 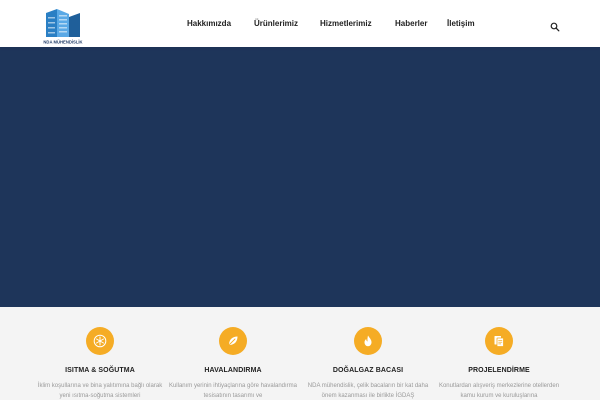 I want to click on service-title: ISITMA & SOĞUTMA, so click(x=100, y=370).